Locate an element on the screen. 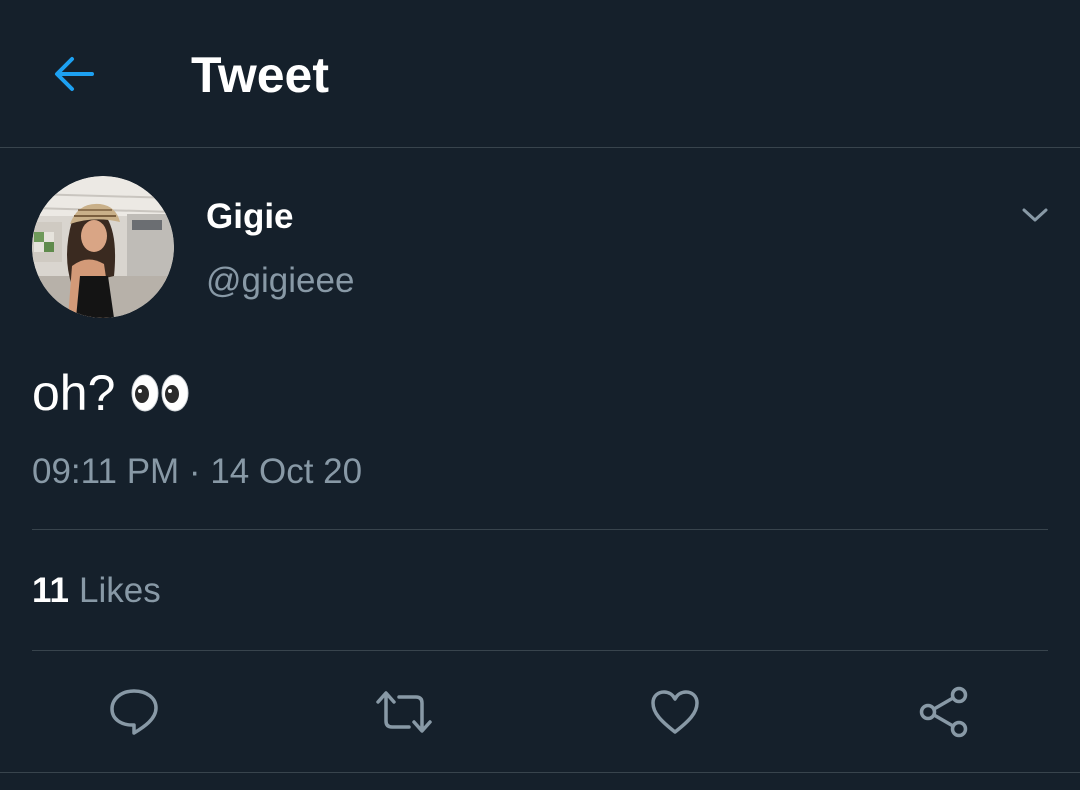 This screenshot has height=790, width=1080. back-button is located at coordinates (74, 74).